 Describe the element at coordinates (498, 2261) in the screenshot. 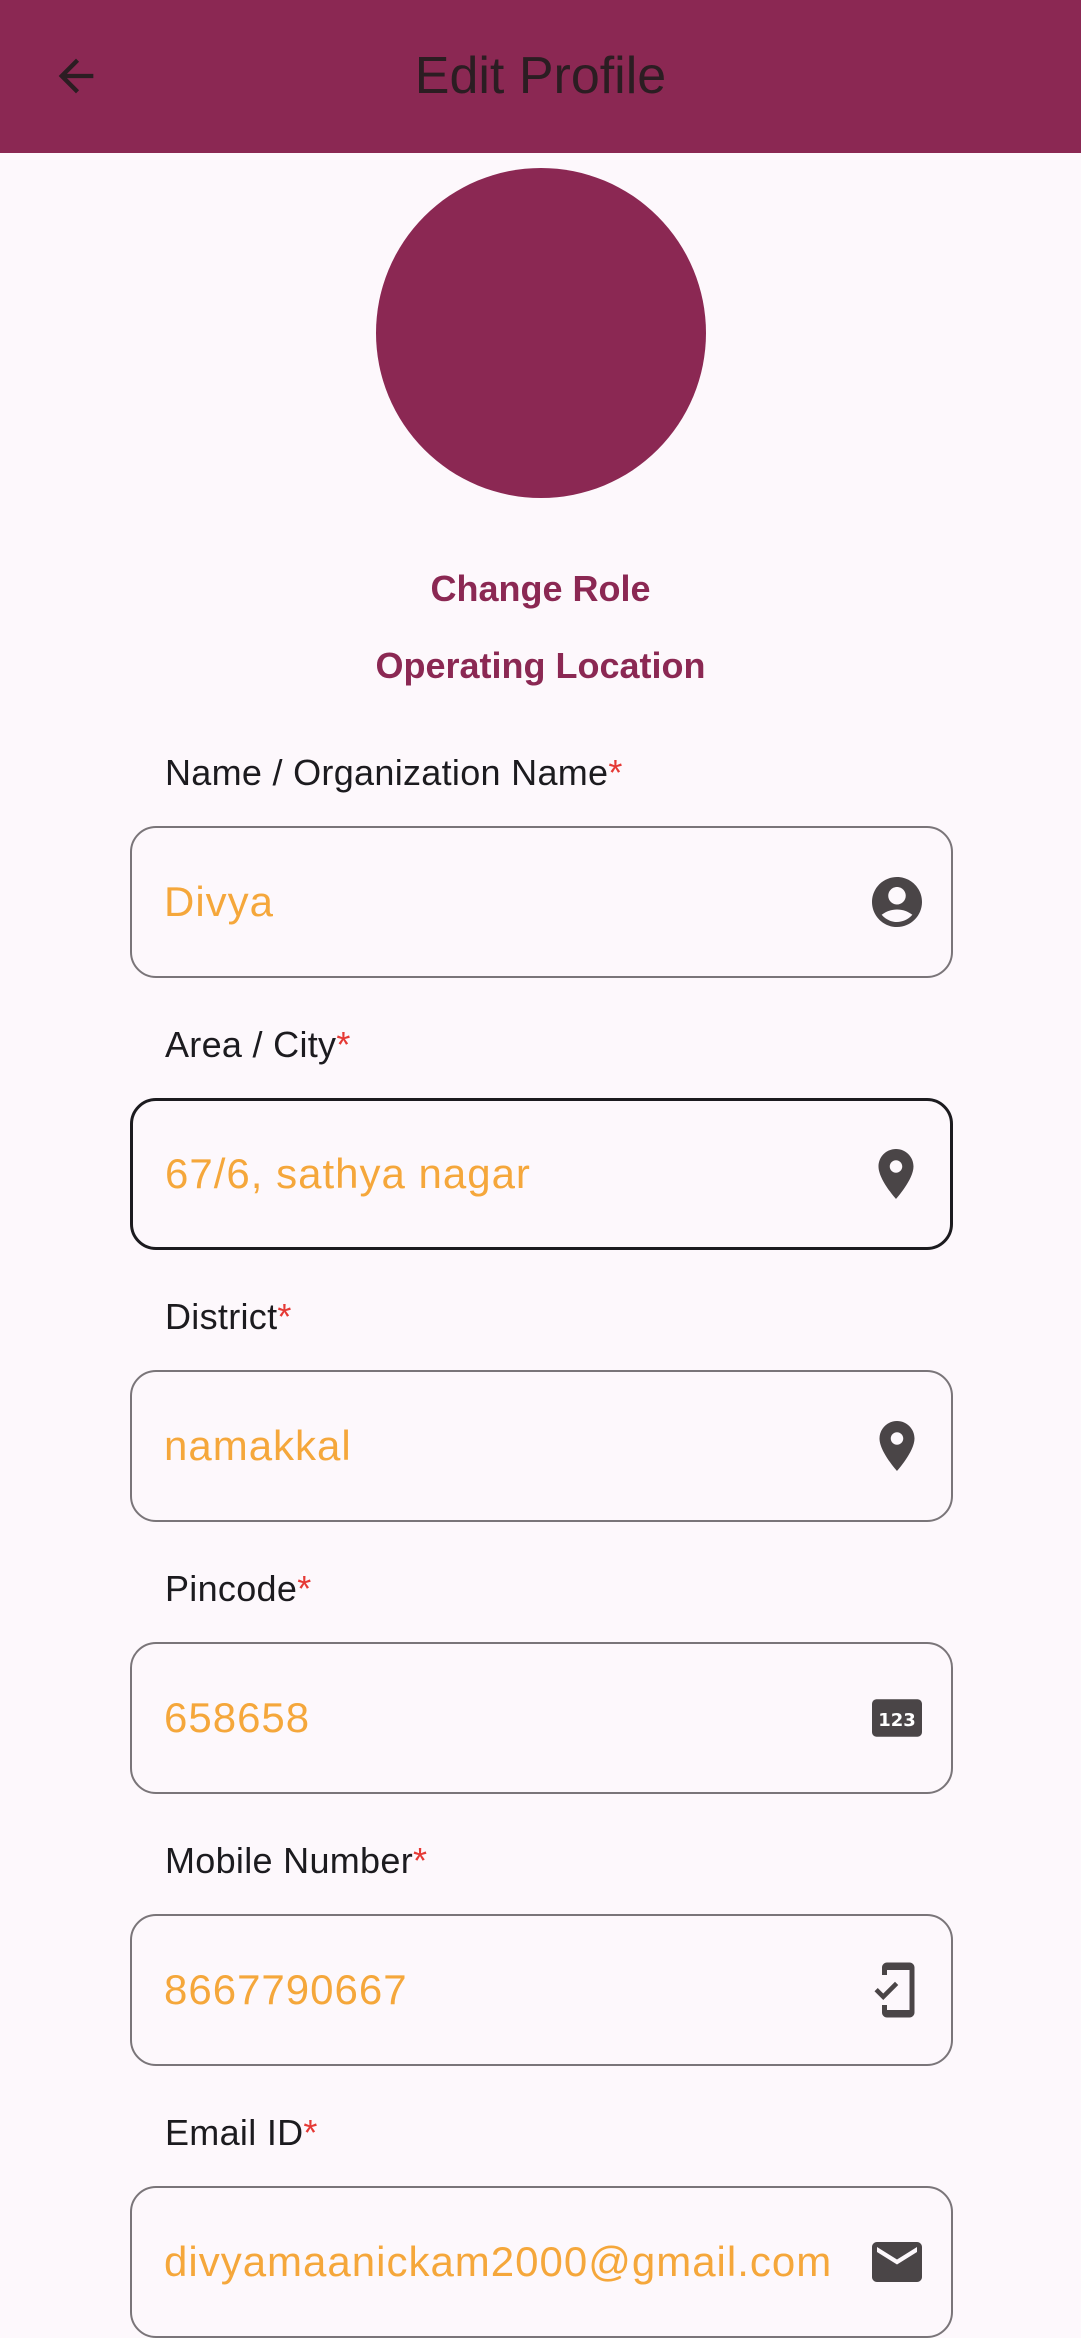

I see `email-field-value: divyamaanickam2000@gmail.com` at that location.